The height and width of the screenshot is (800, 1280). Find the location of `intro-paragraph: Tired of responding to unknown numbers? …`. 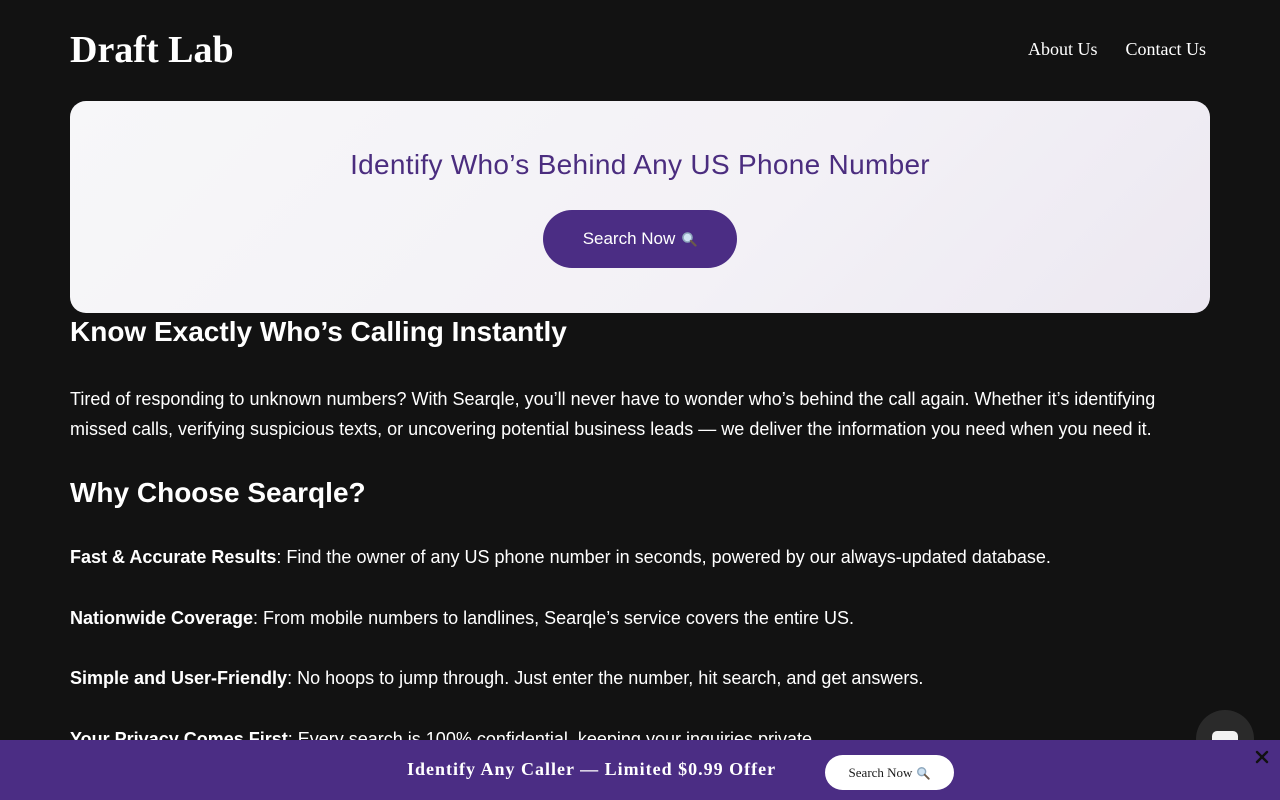

intro-paragraph: Tired of responding to unknown numbers? … is located at coordinates (613, 414).